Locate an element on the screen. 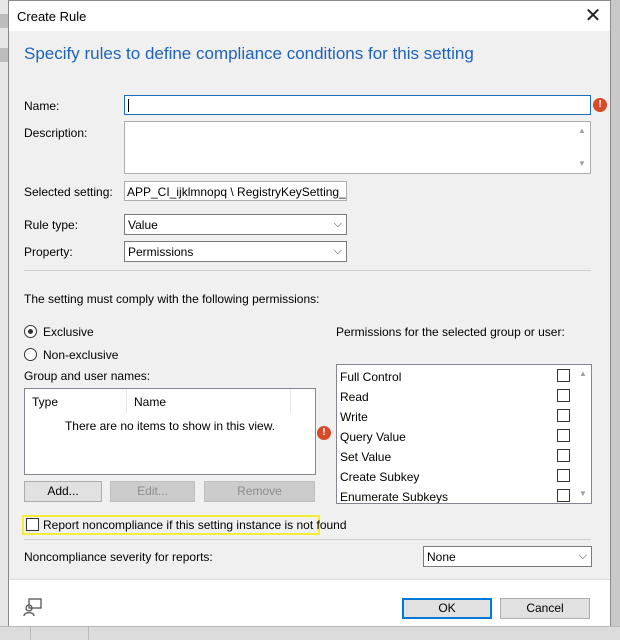 This screenshot has width=620, height=640. permission-label: Read is located at coordinates (354, 397).